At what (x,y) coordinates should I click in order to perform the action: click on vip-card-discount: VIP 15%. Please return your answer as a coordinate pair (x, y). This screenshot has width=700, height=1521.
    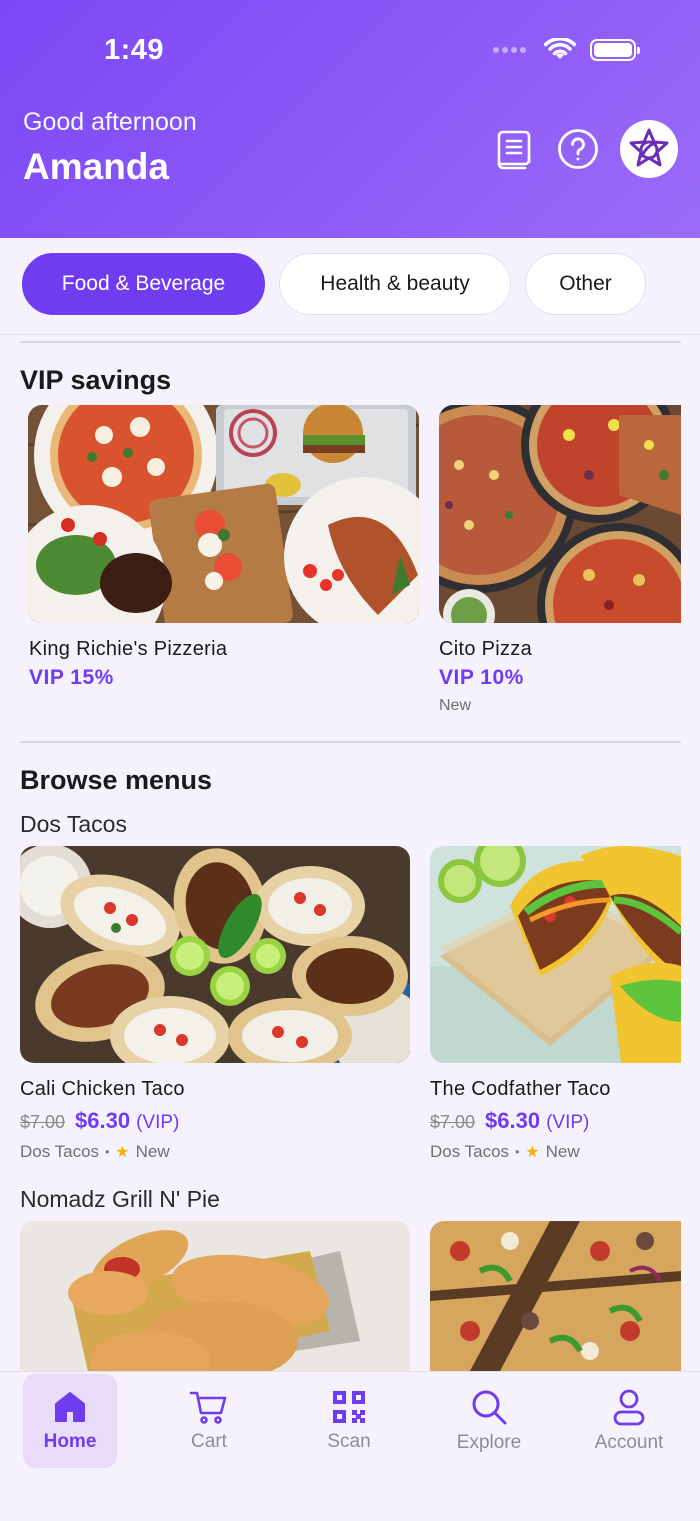
    Looking at the image, I should click on (71, 677).